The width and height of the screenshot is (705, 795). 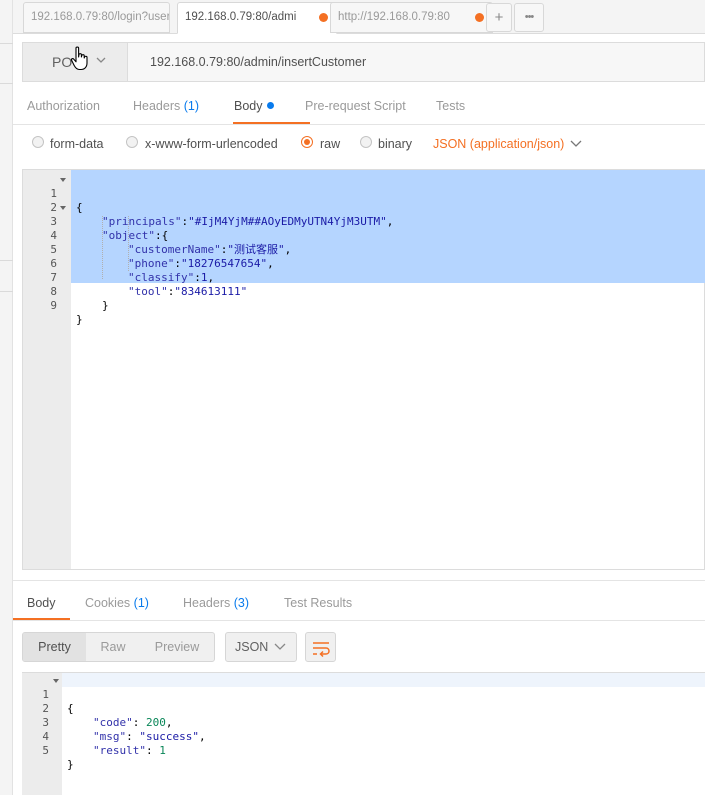 I want to click on preview-button: Preview, so click(x=177, y=647).